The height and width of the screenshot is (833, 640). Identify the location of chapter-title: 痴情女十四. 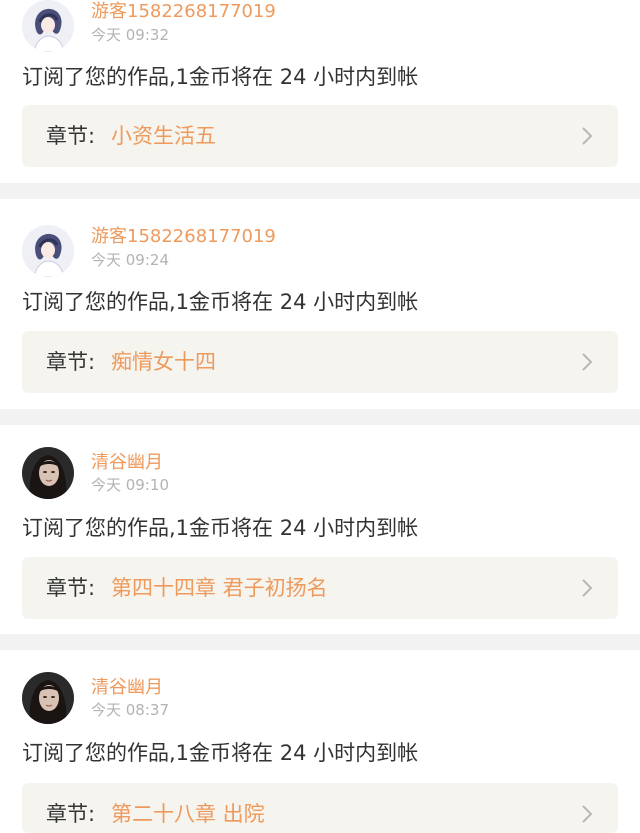
(163, 362).